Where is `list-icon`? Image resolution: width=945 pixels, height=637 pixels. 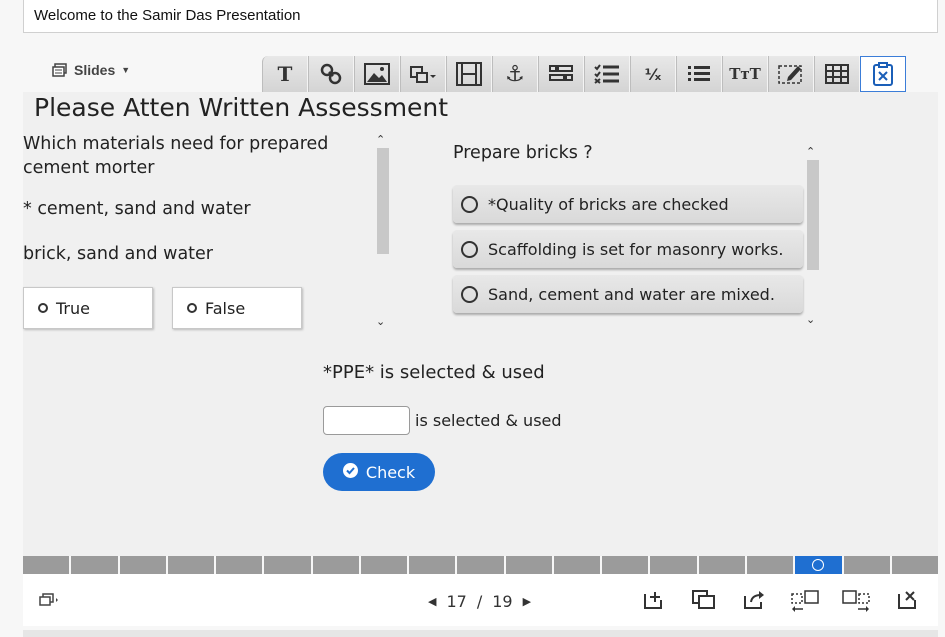
list-icon is located at coordinates (699, 74).